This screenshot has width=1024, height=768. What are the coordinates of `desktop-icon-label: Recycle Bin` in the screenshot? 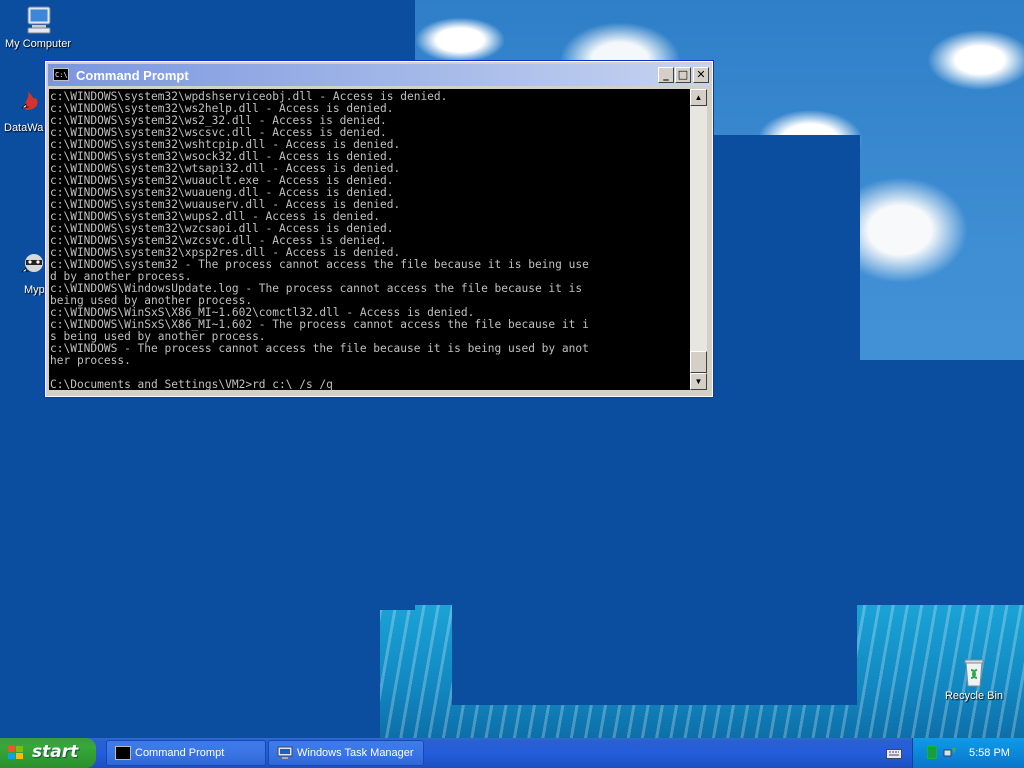 It's located at (974, 696).